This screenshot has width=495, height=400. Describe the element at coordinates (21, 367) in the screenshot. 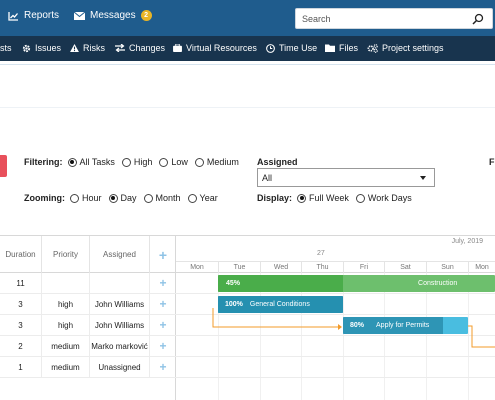

I see `duration-cell: 1` at that location.